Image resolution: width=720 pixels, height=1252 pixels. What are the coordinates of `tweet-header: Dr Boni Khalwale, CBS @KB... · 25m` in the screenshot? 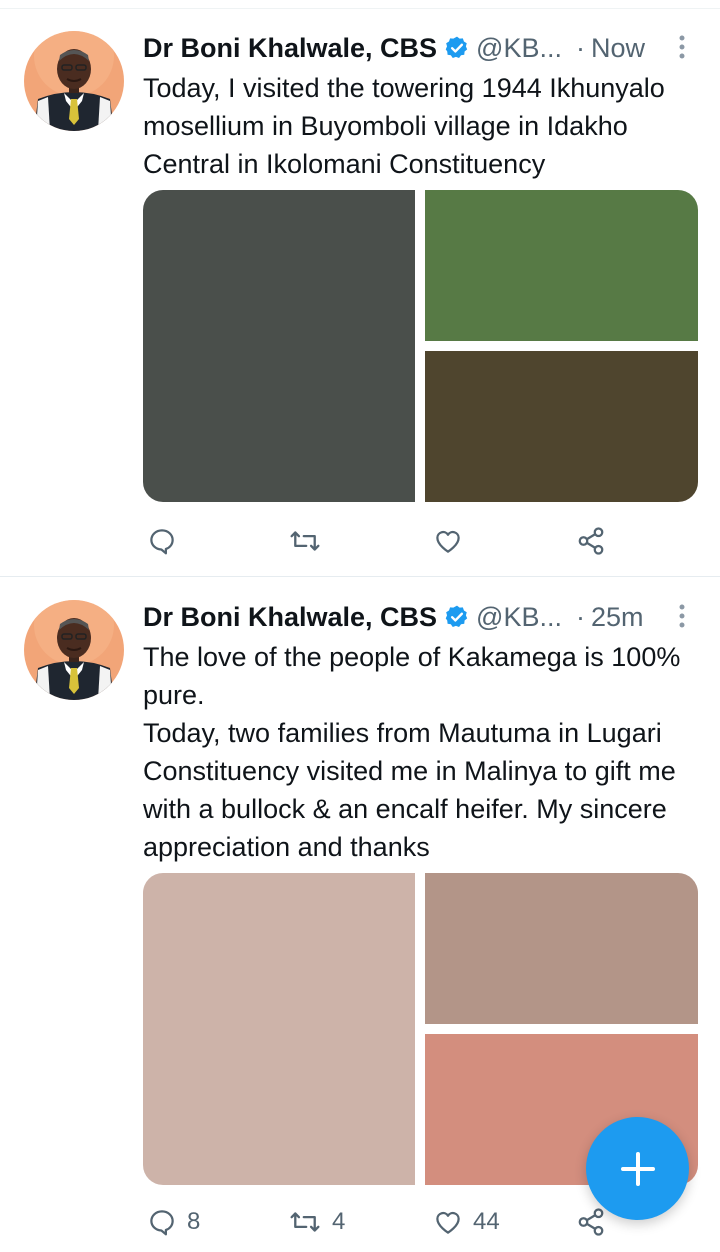 It's located at (420, 617).